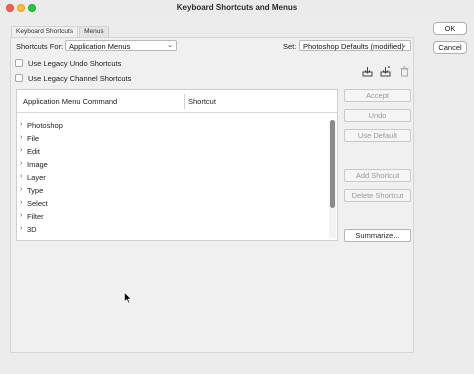  I want to click on title-bar: Keyboard Shortcuts and Menus, so click(237, 8).